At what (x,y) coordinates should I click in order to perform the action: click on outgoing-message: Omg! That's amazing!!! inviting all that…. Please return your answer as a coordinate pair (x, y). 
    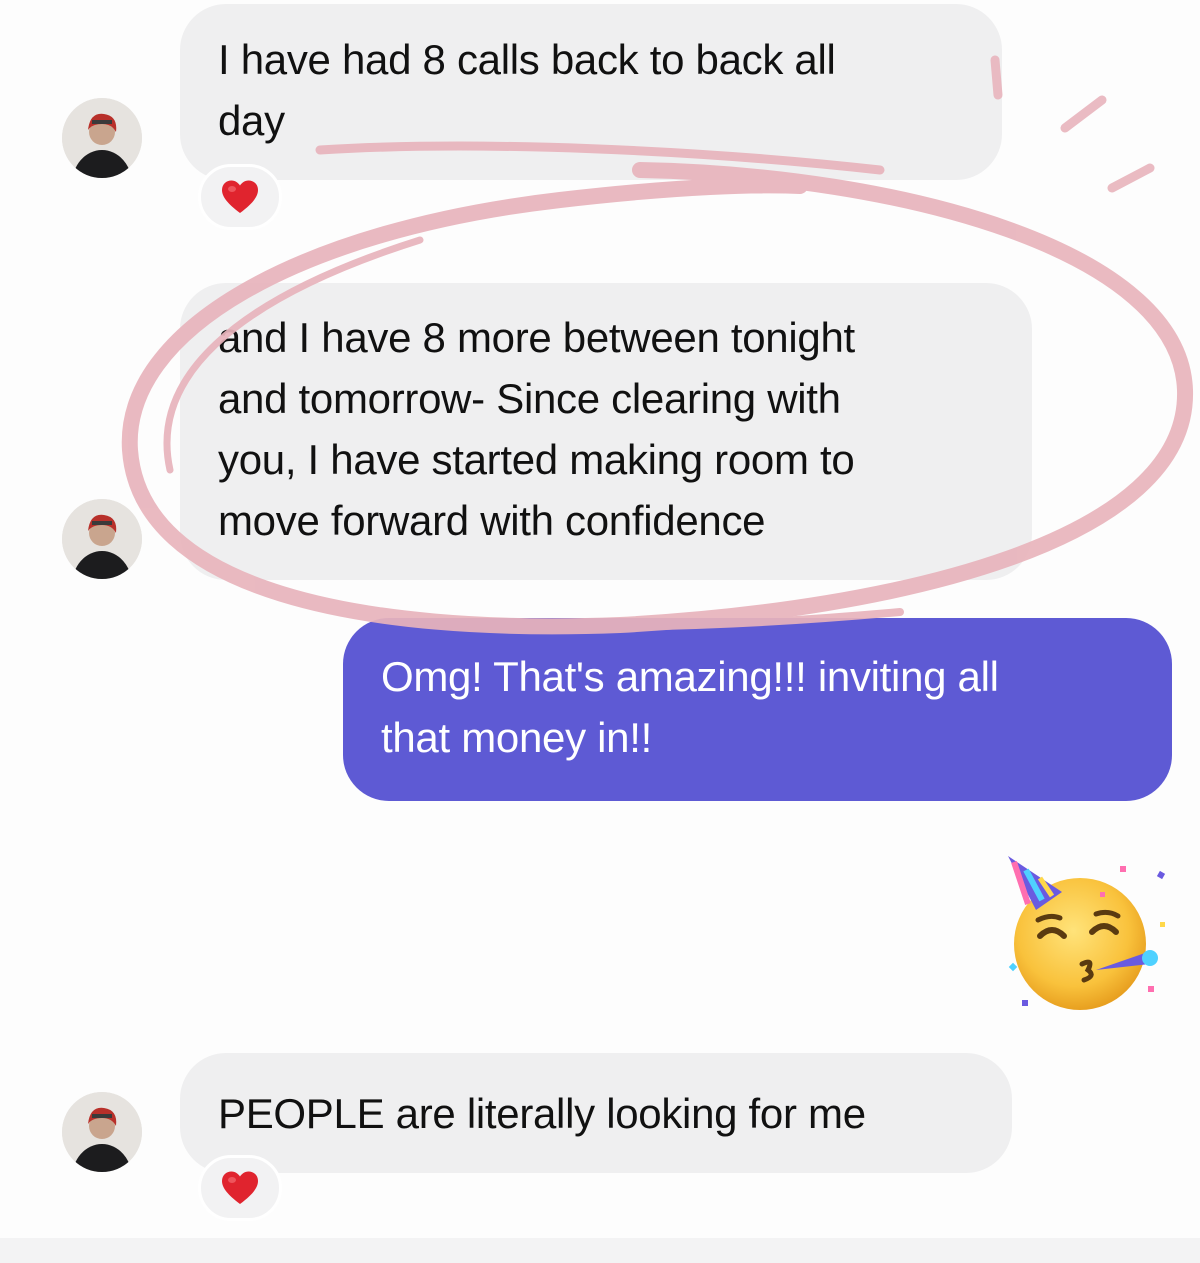
    Looking at the image, I should click on (757, 709).